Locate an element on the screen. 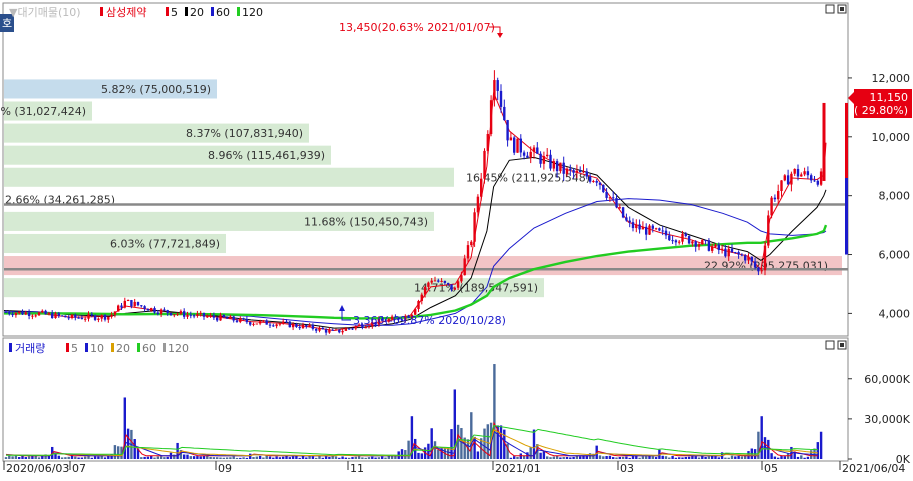 The height and width of the screenshot is (481, 913). price-legend: ▼대기매물(10) 삼성제약 5 20 60 120 is located at coordinates (136, 12).